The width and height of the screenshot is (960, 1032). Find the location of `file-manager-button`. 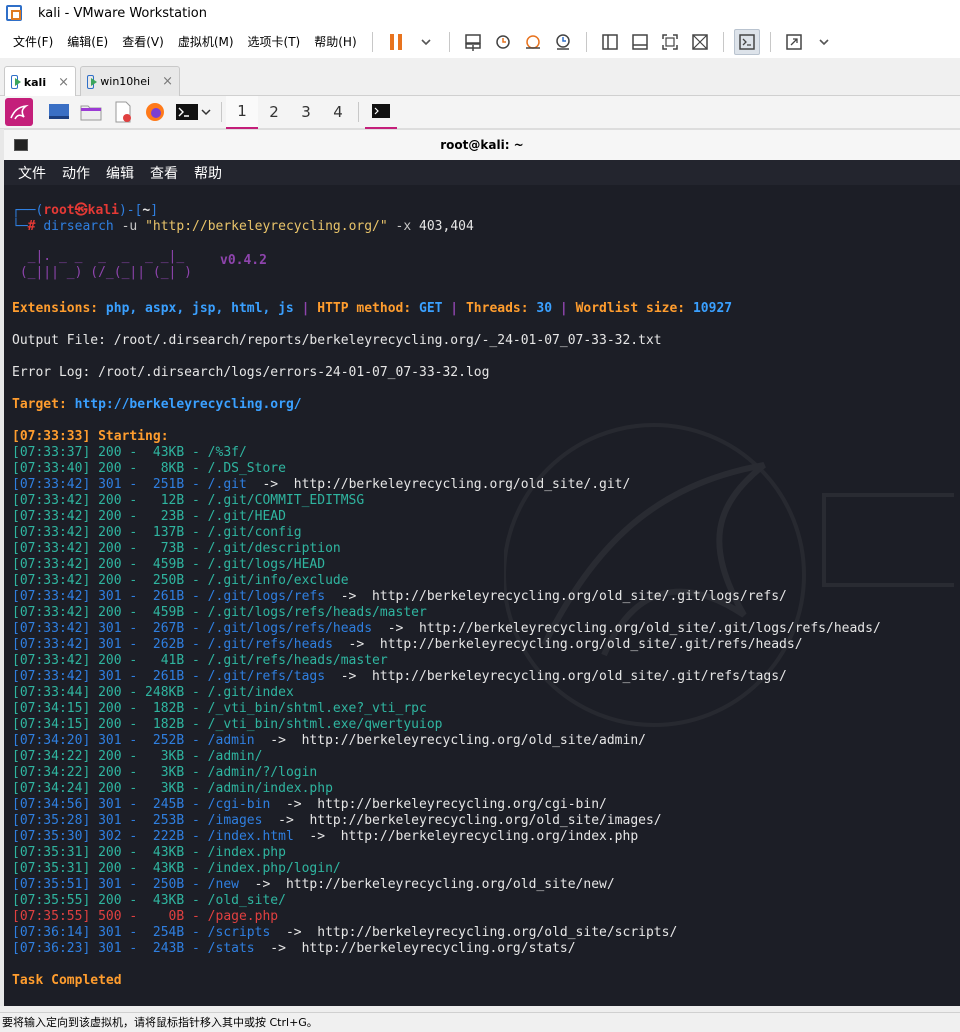

file-manager-button is located at coordinates (91, 112).